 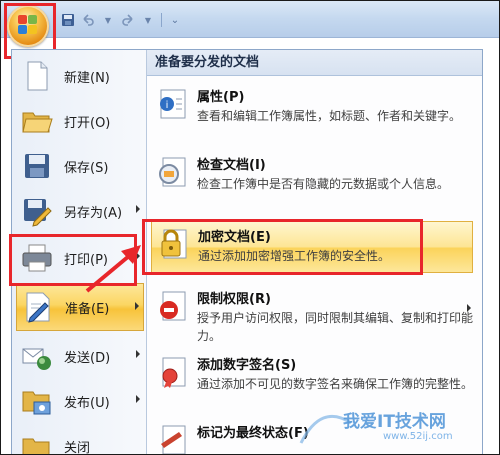 What do you see at coordinates (418, 436) in the screenshot?
I see `watermark-url: www.52ij.com` at bounding box center [418, 436].